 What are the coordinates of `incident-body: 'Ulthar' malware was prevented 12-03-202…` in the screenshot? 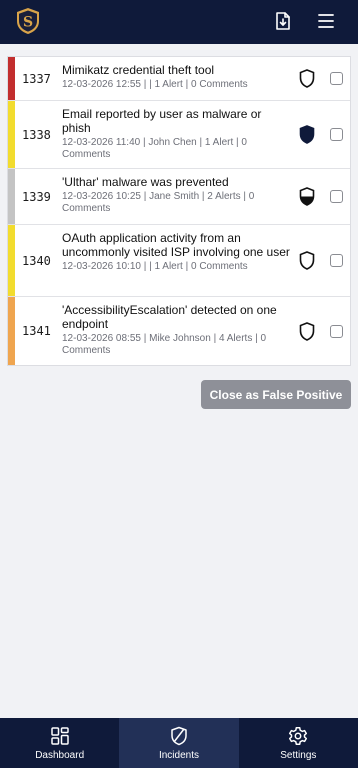 It's located at (177, 196).